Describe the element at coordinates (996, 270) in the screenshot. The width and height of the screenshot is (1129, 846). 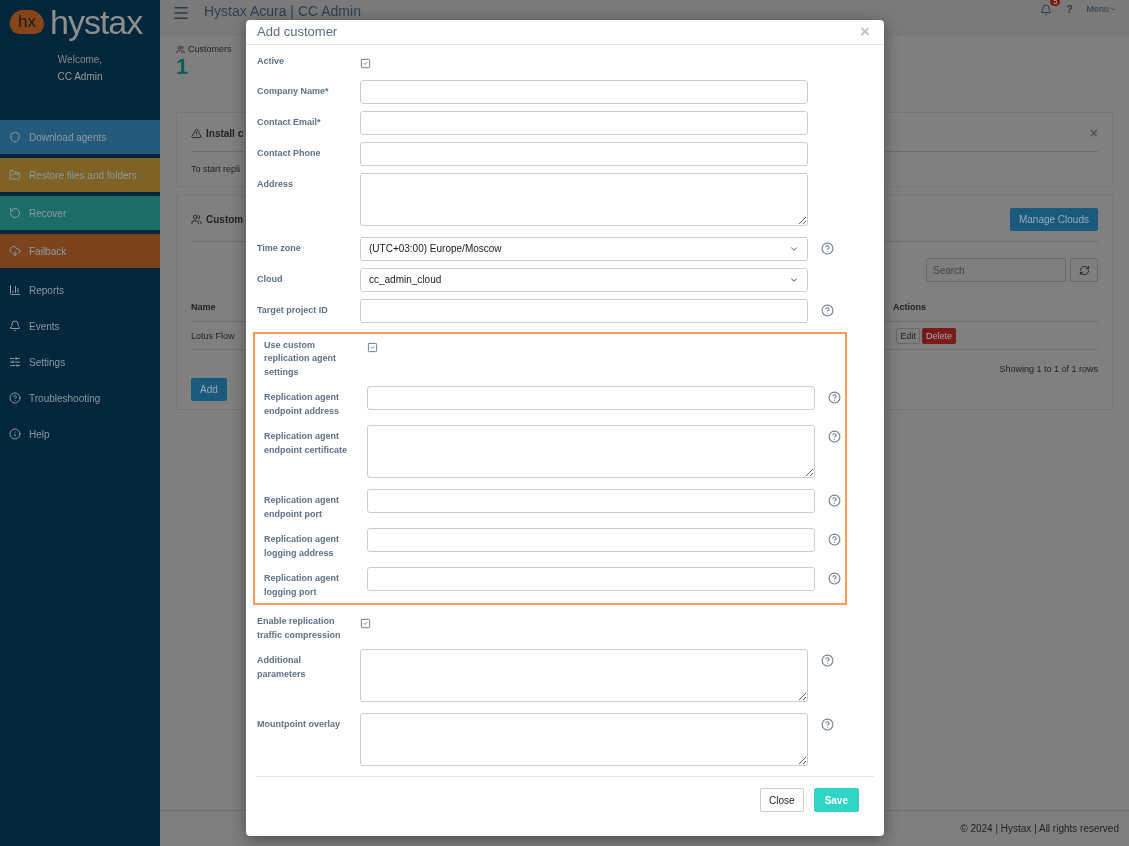
I see `search-field: Search` at that location.